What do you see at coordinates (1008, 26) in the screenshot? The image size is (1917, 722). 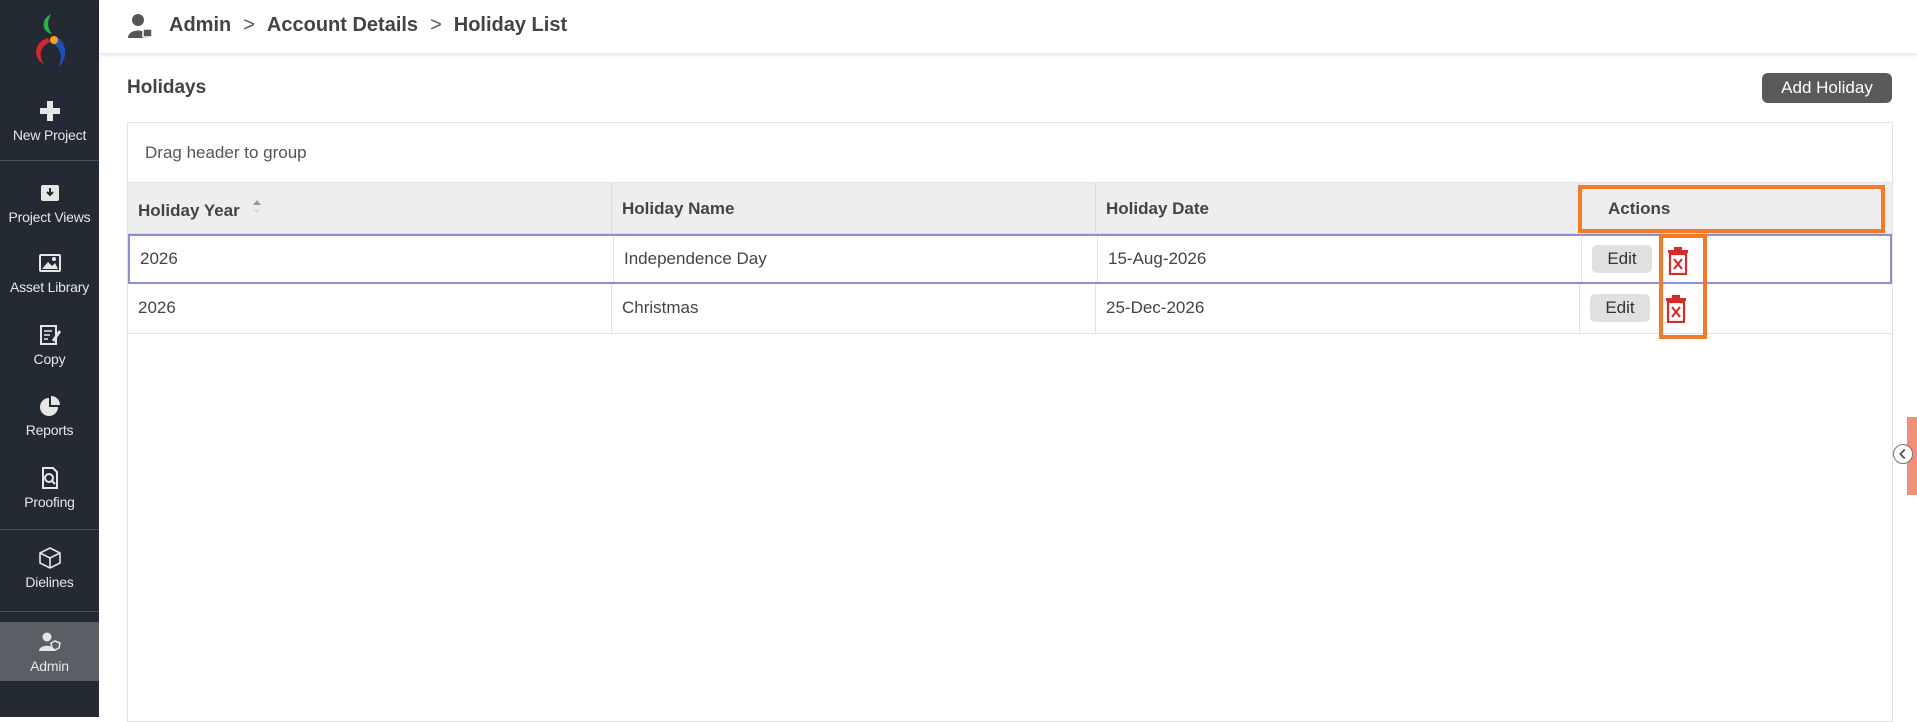 I see `top-bar: Admin > Account Details > Holiday List` at bounding box center [1008, 26].